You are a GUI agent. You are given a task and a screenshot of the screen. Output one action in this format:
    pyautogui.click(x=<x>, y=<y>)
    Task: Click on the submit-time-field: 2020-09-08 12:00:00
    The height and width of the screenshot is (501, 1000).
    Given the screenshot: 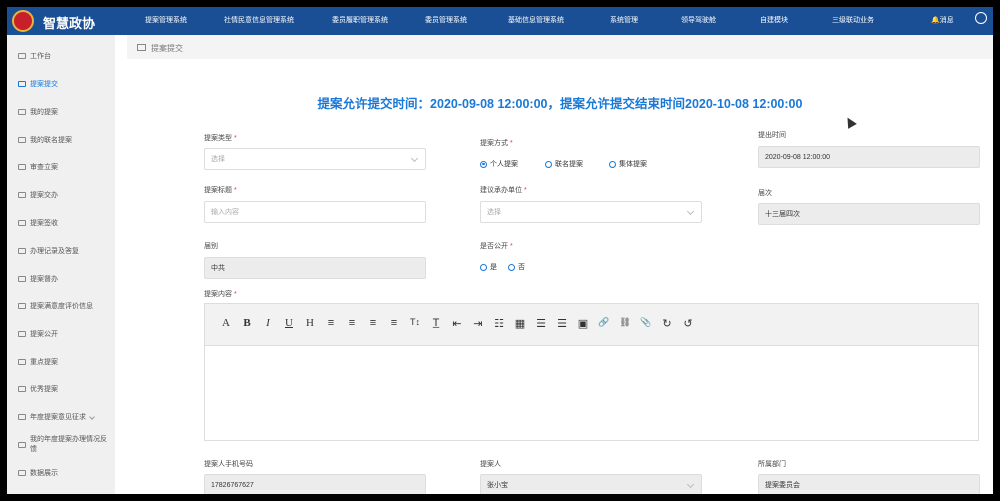 What is the action you would take?
    pyautogui.click(x=869, y=157)
    